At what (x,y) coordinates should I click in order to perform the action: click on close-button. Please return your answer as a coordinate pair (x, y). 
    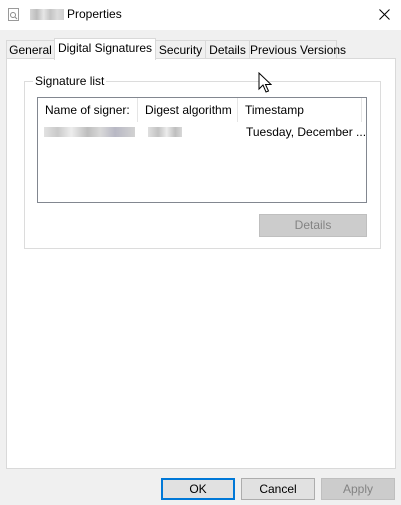
    Looking at the image, I should click on (384, 15).